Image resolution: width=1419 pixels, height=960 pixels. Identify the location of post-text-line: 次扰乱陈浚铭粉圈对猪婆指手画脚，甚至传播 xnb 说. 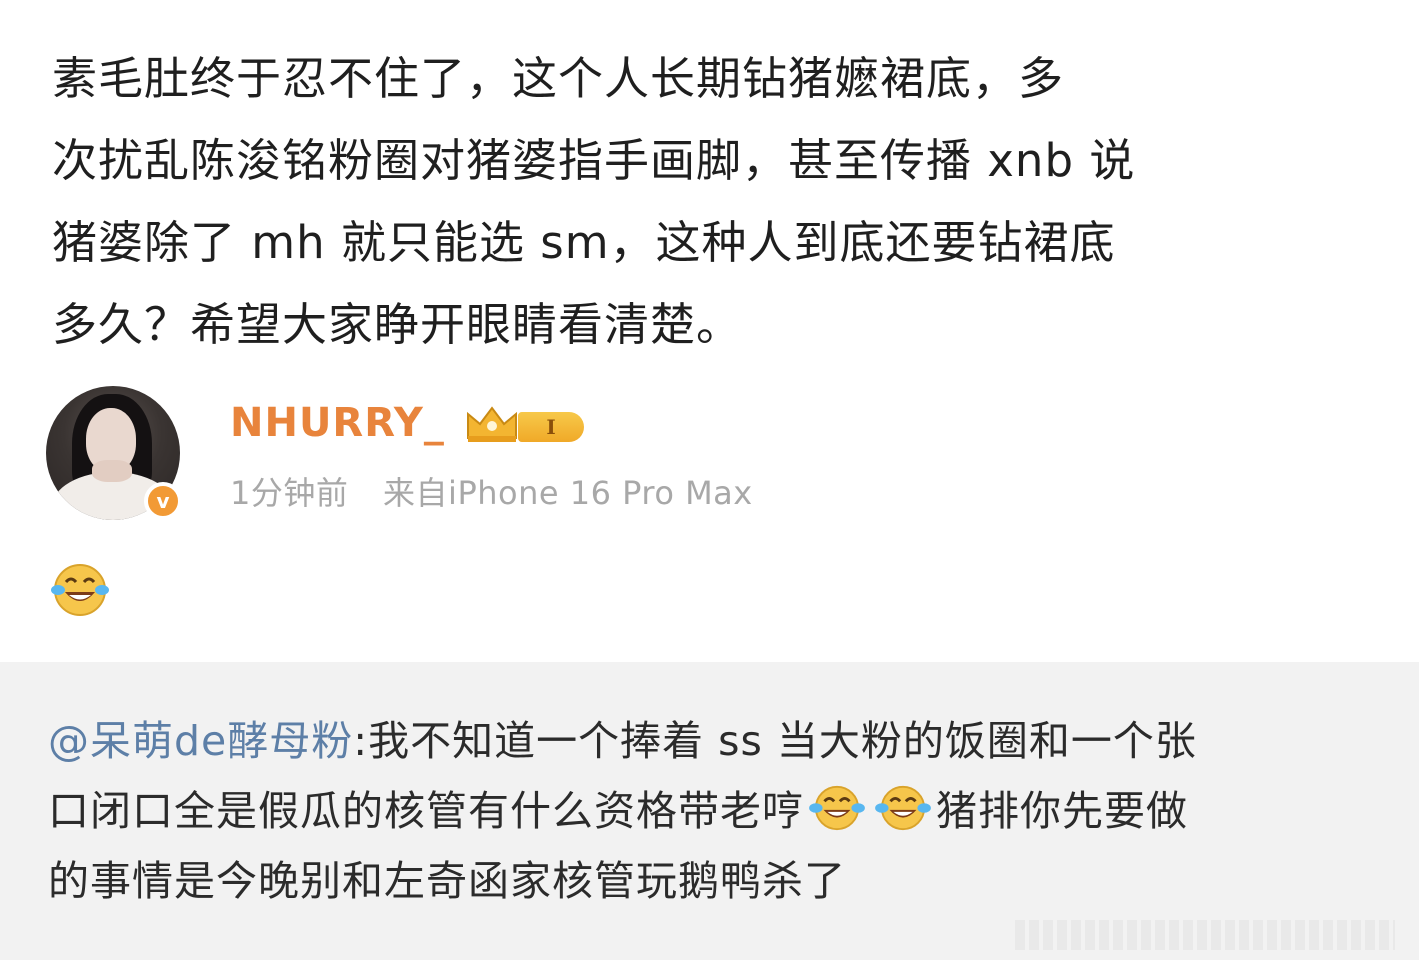
(594, 160).